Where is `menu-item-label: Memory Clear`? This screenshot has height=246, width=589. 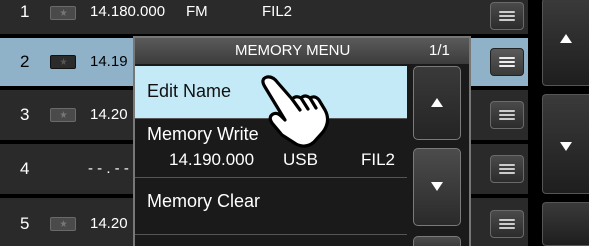 menu-item-label: Memory Clear is located at coordinates (204, 201).